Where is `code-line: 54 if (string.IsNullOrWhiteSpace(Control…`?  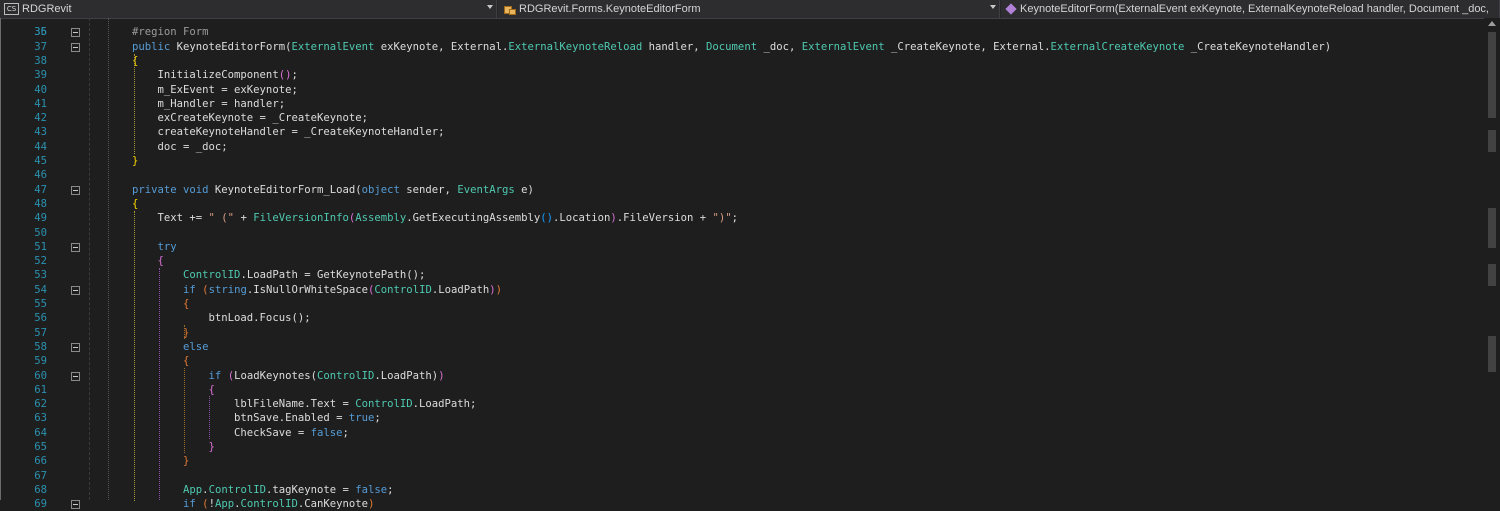 code-line: 54 if (string.IsNullOrWhiteSpace(Control… is located at coordinates (742, 290).